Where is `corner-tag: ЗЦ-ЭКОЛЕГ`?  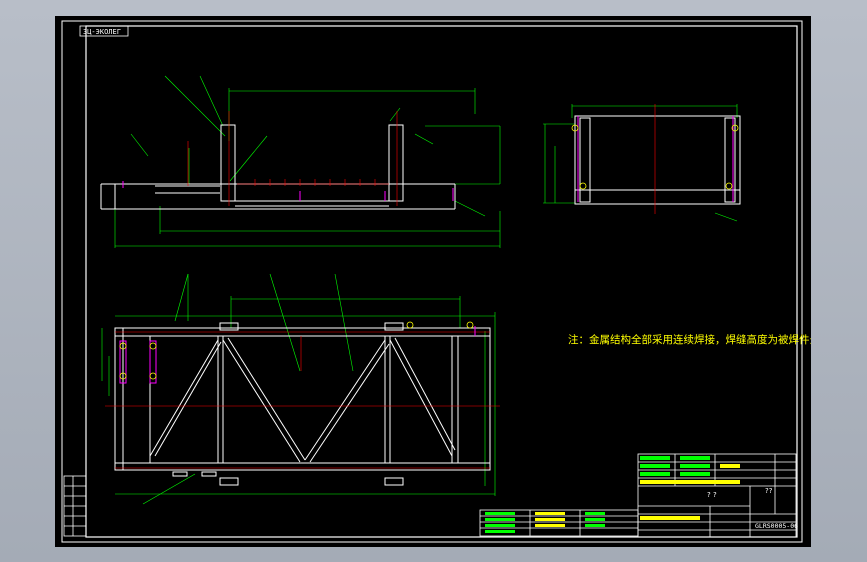 corner-tag: ЗЦ-ЭКОЛЕГ is located at coordinates (104, 31).